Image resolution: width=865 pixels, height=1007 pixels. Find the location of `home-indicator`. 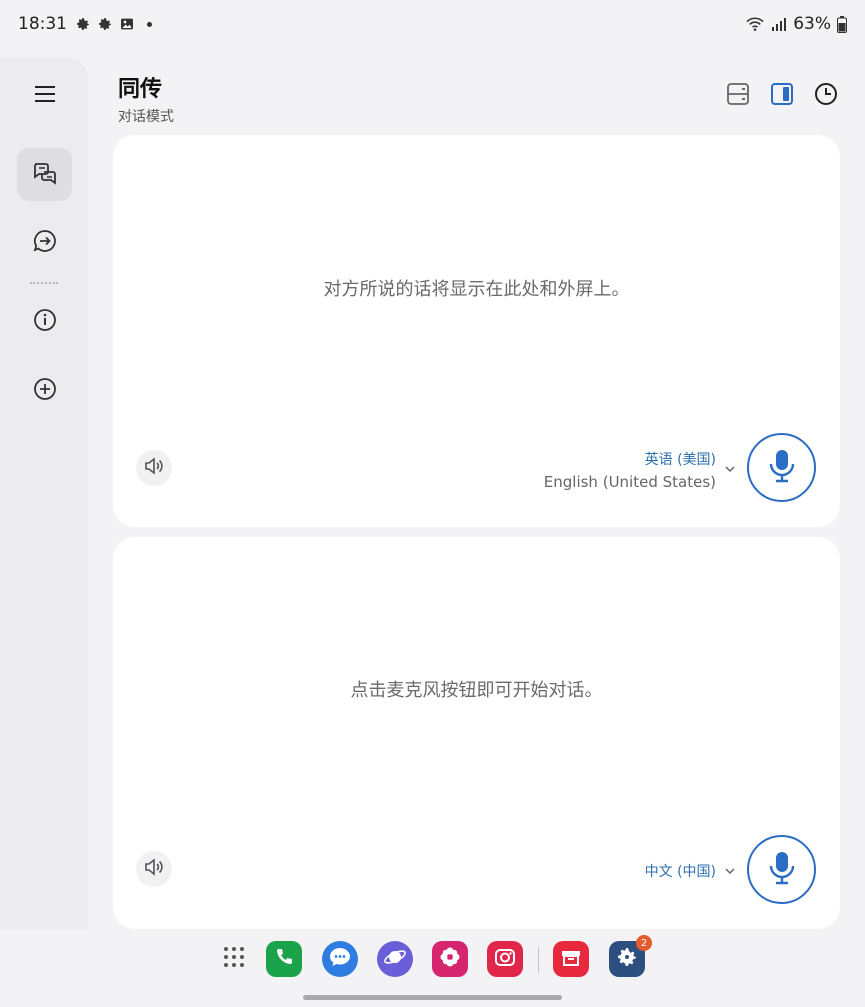

home-indicator is located at coordinates (432, 997).